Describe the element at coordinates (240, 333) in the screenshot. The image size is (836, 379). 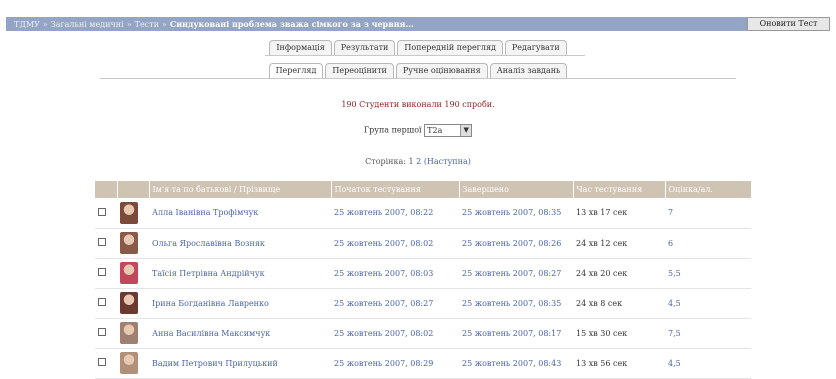
I see `student-name: Анна Василівна Максимчук` at that location.